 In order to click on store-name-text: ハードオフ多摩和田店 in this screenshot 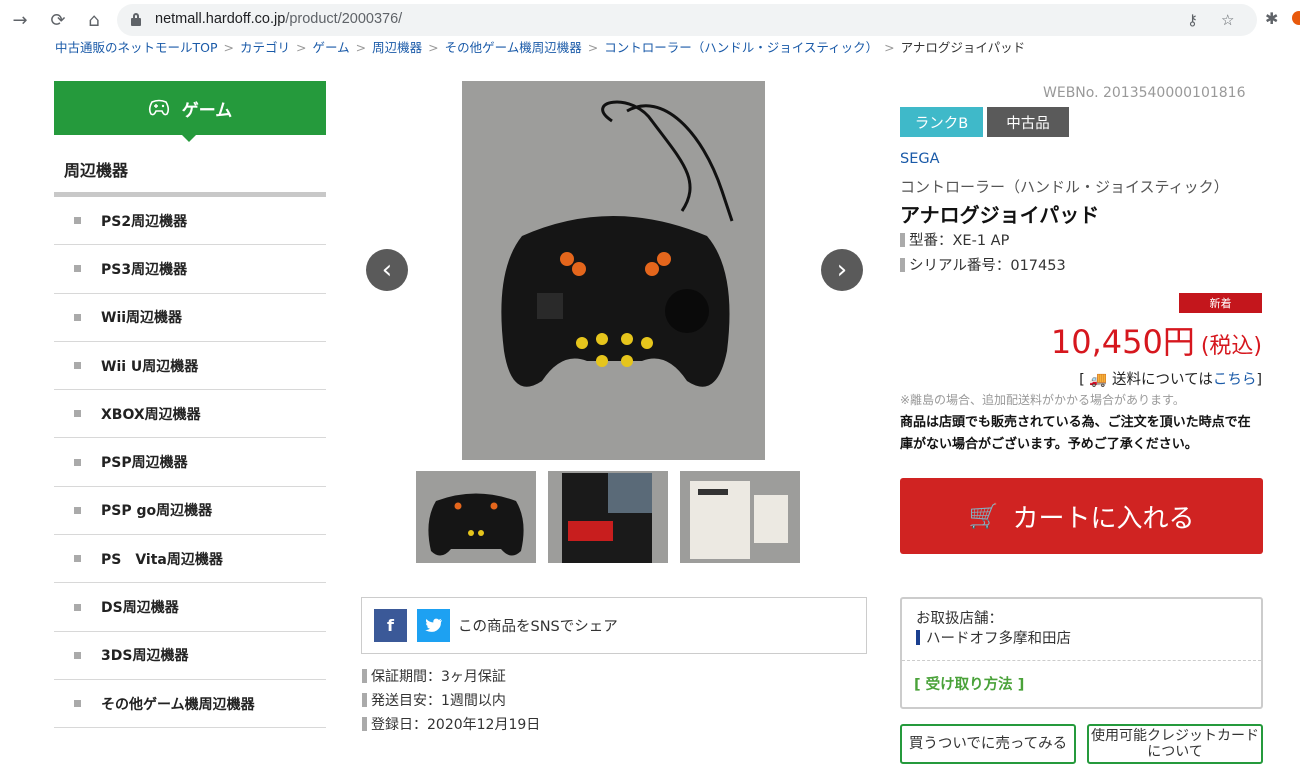, I will do `click(998, 639)`.